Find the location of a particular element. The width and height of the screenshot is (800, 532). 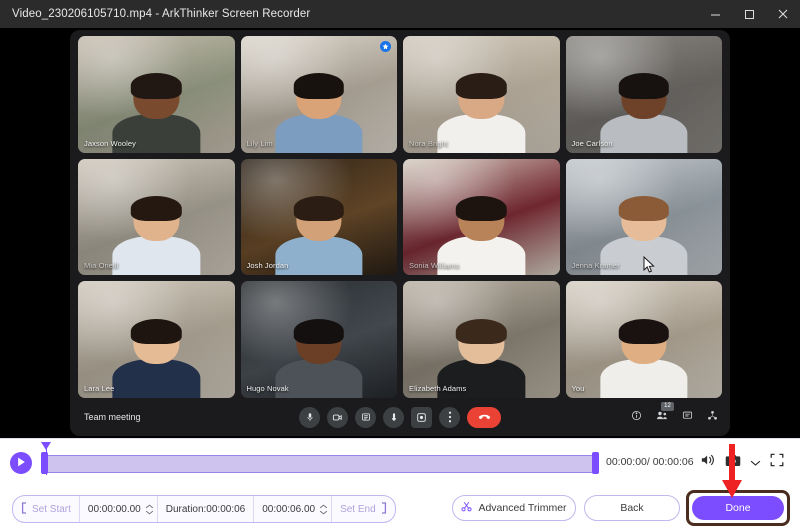

player-icon-group is located at coordinates (742, 462).